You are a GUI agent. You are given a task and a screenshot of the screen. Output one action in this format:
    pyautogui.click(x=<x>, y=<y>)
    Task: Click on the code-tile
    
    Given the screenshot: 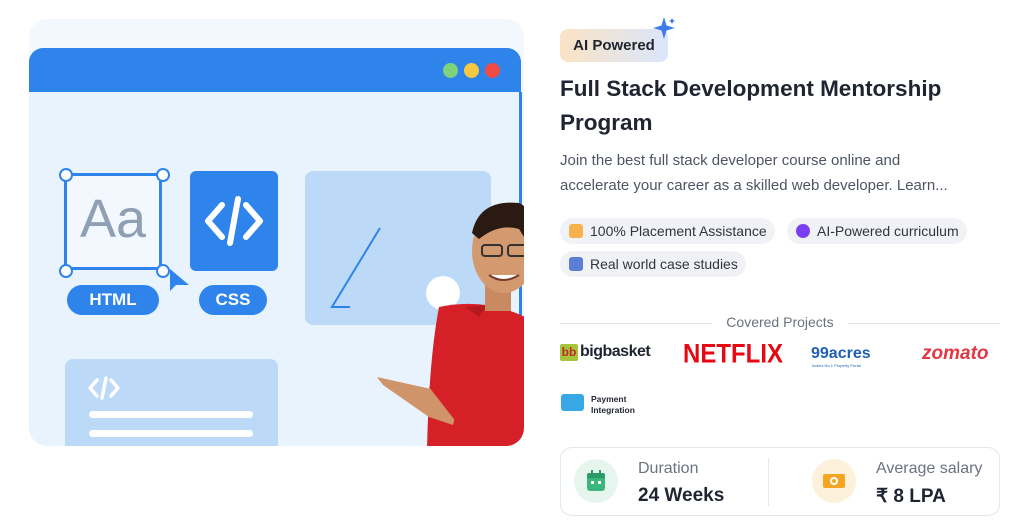 What is the action you would take?
    pyautogui.click(x=234, y=221)
    